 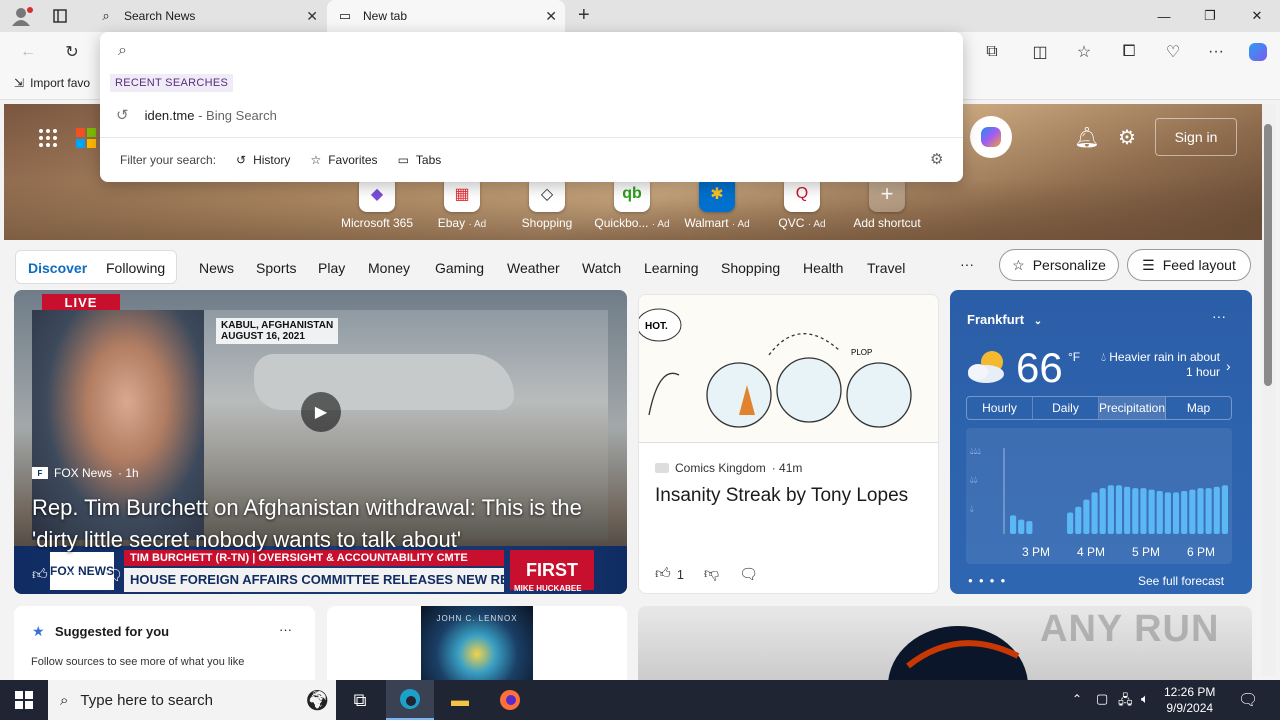 I want to click on close-window-button: ✕, so click(x=1257, y=16).